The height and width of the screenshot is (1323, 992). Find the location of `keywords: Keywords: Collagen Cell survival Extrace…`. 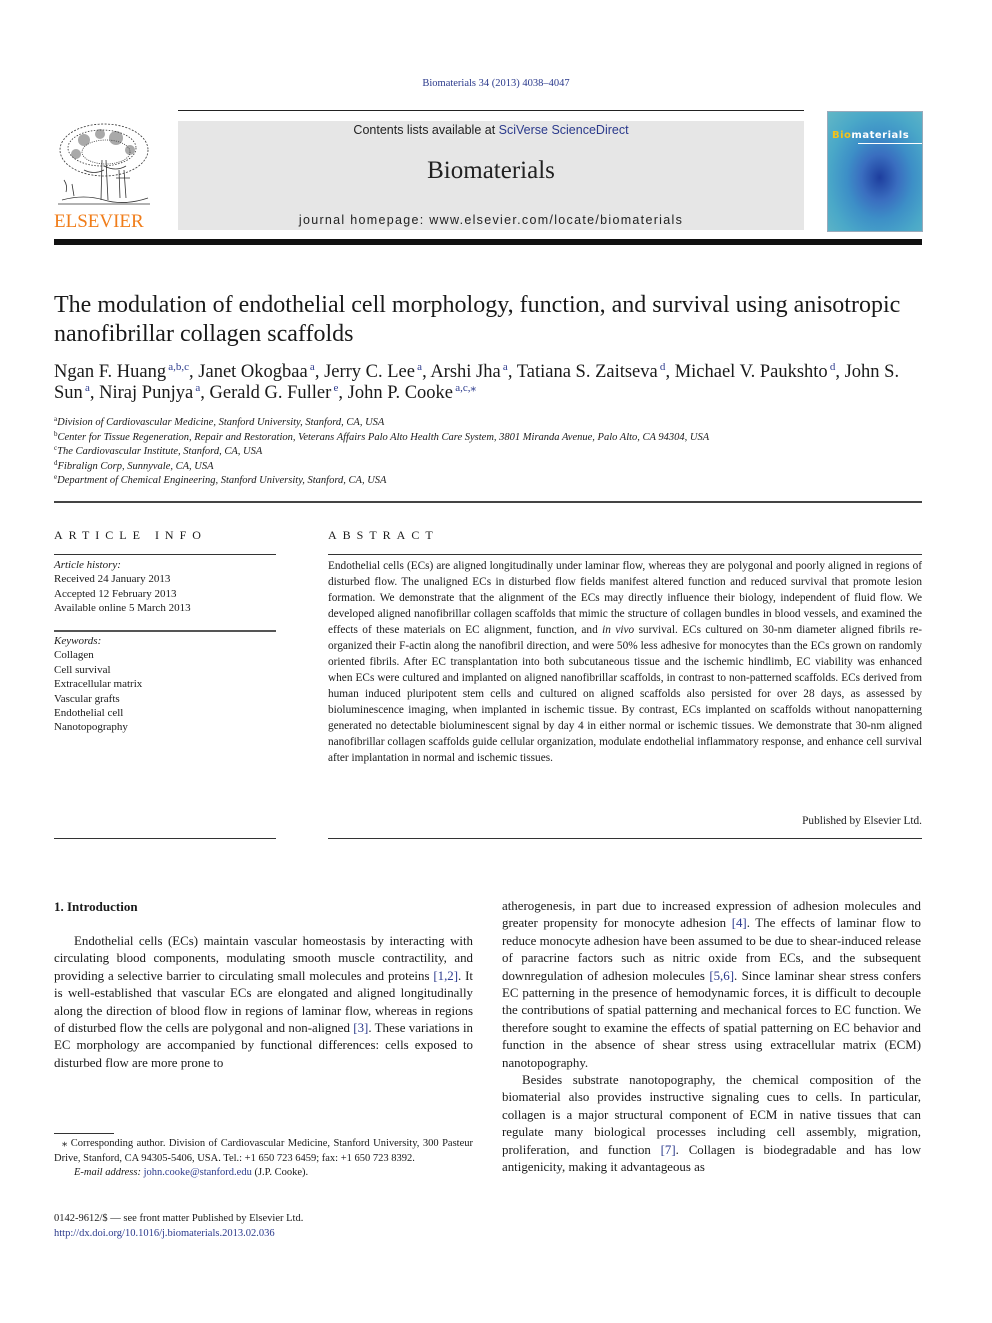

keywords: Keywords: Collagen Cell survival Extrace… is located at coordinates (165, 684).